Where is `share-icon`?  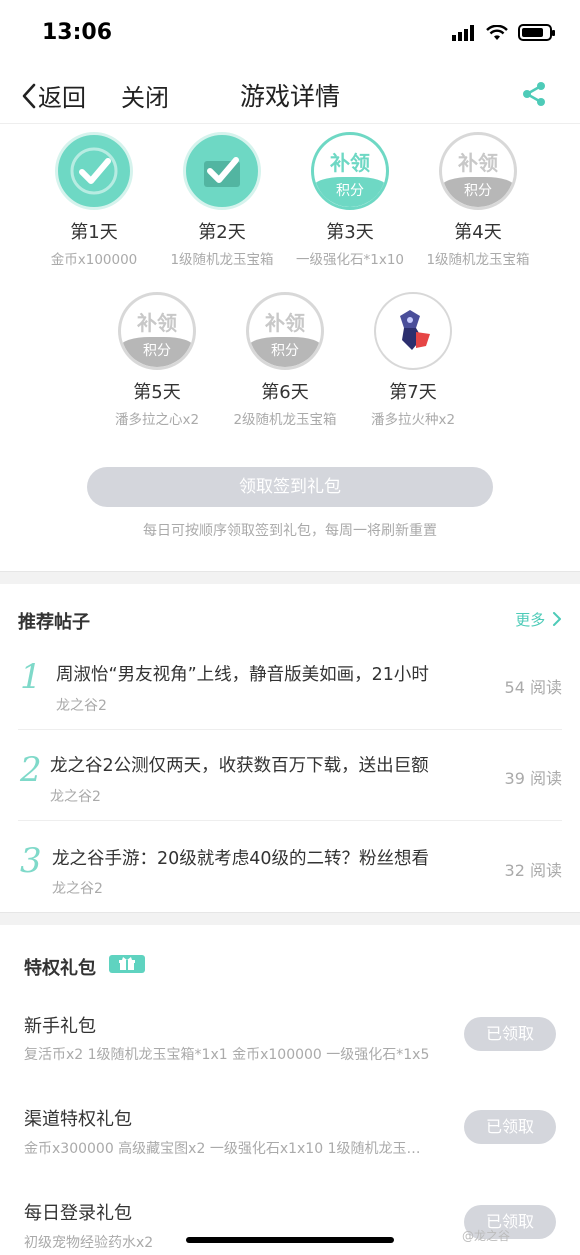
share-icon is located at coordinates (534, 94).